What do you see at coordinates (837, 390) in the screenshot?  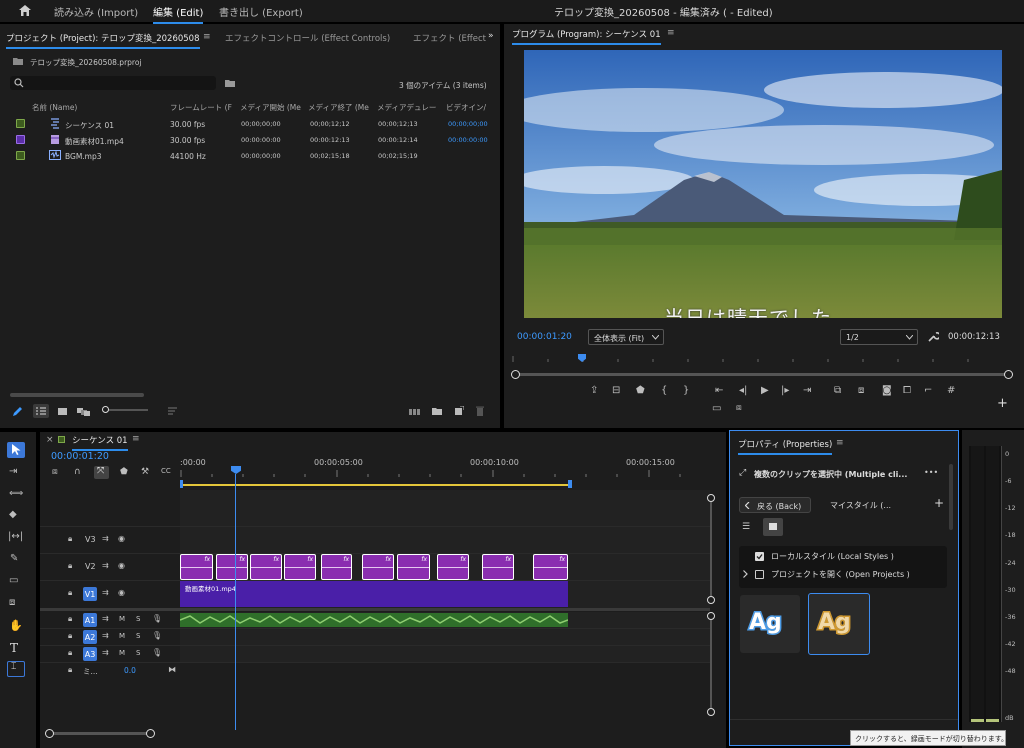 I see `insert-icon: ⧉` at bounding box center [837, 390].